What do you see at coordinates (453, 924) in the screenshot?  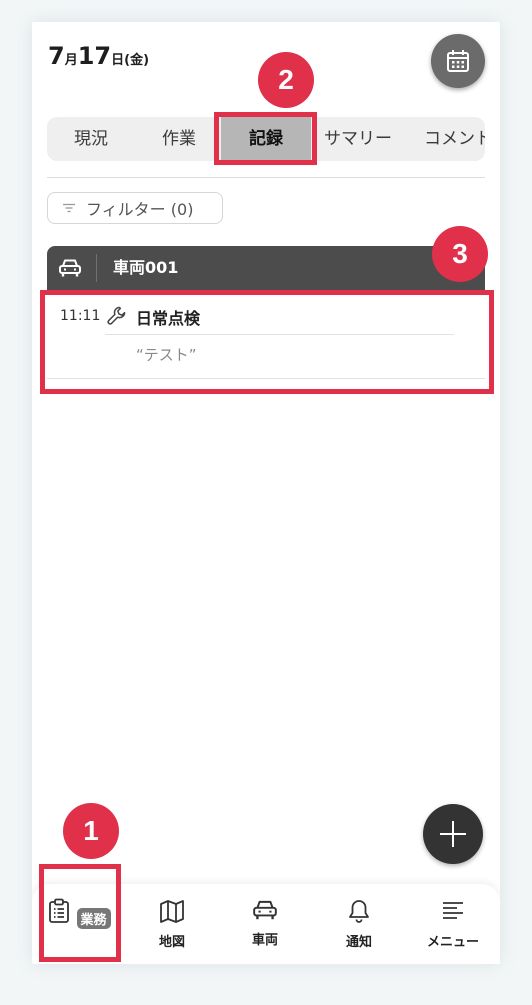 I see `nav-menu: メニュー` at bounding box center [453, 924].